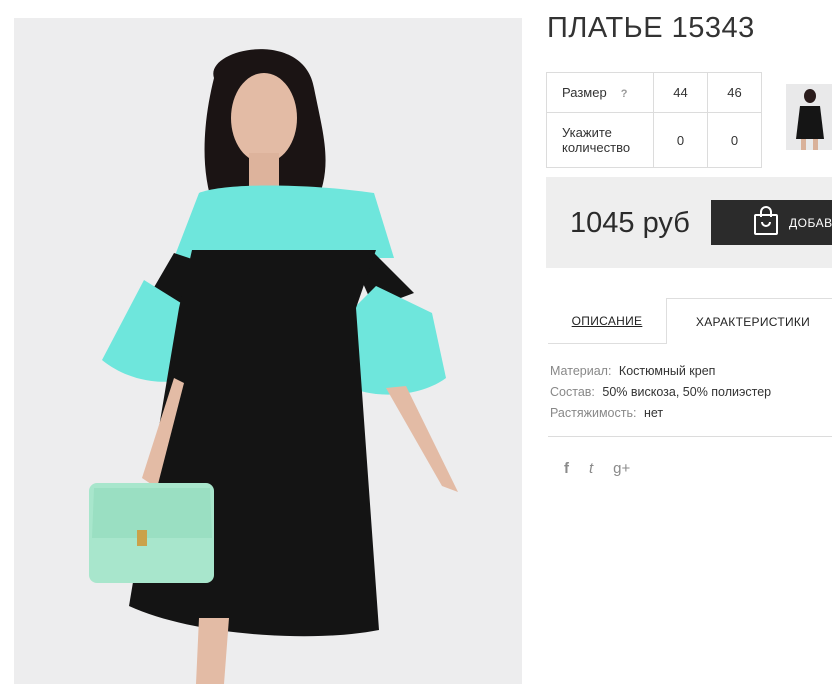 The width and height of the screenshot is (832, 684). I want to click on add-to-cart-label: ДОБАВ, so click(810, 222).